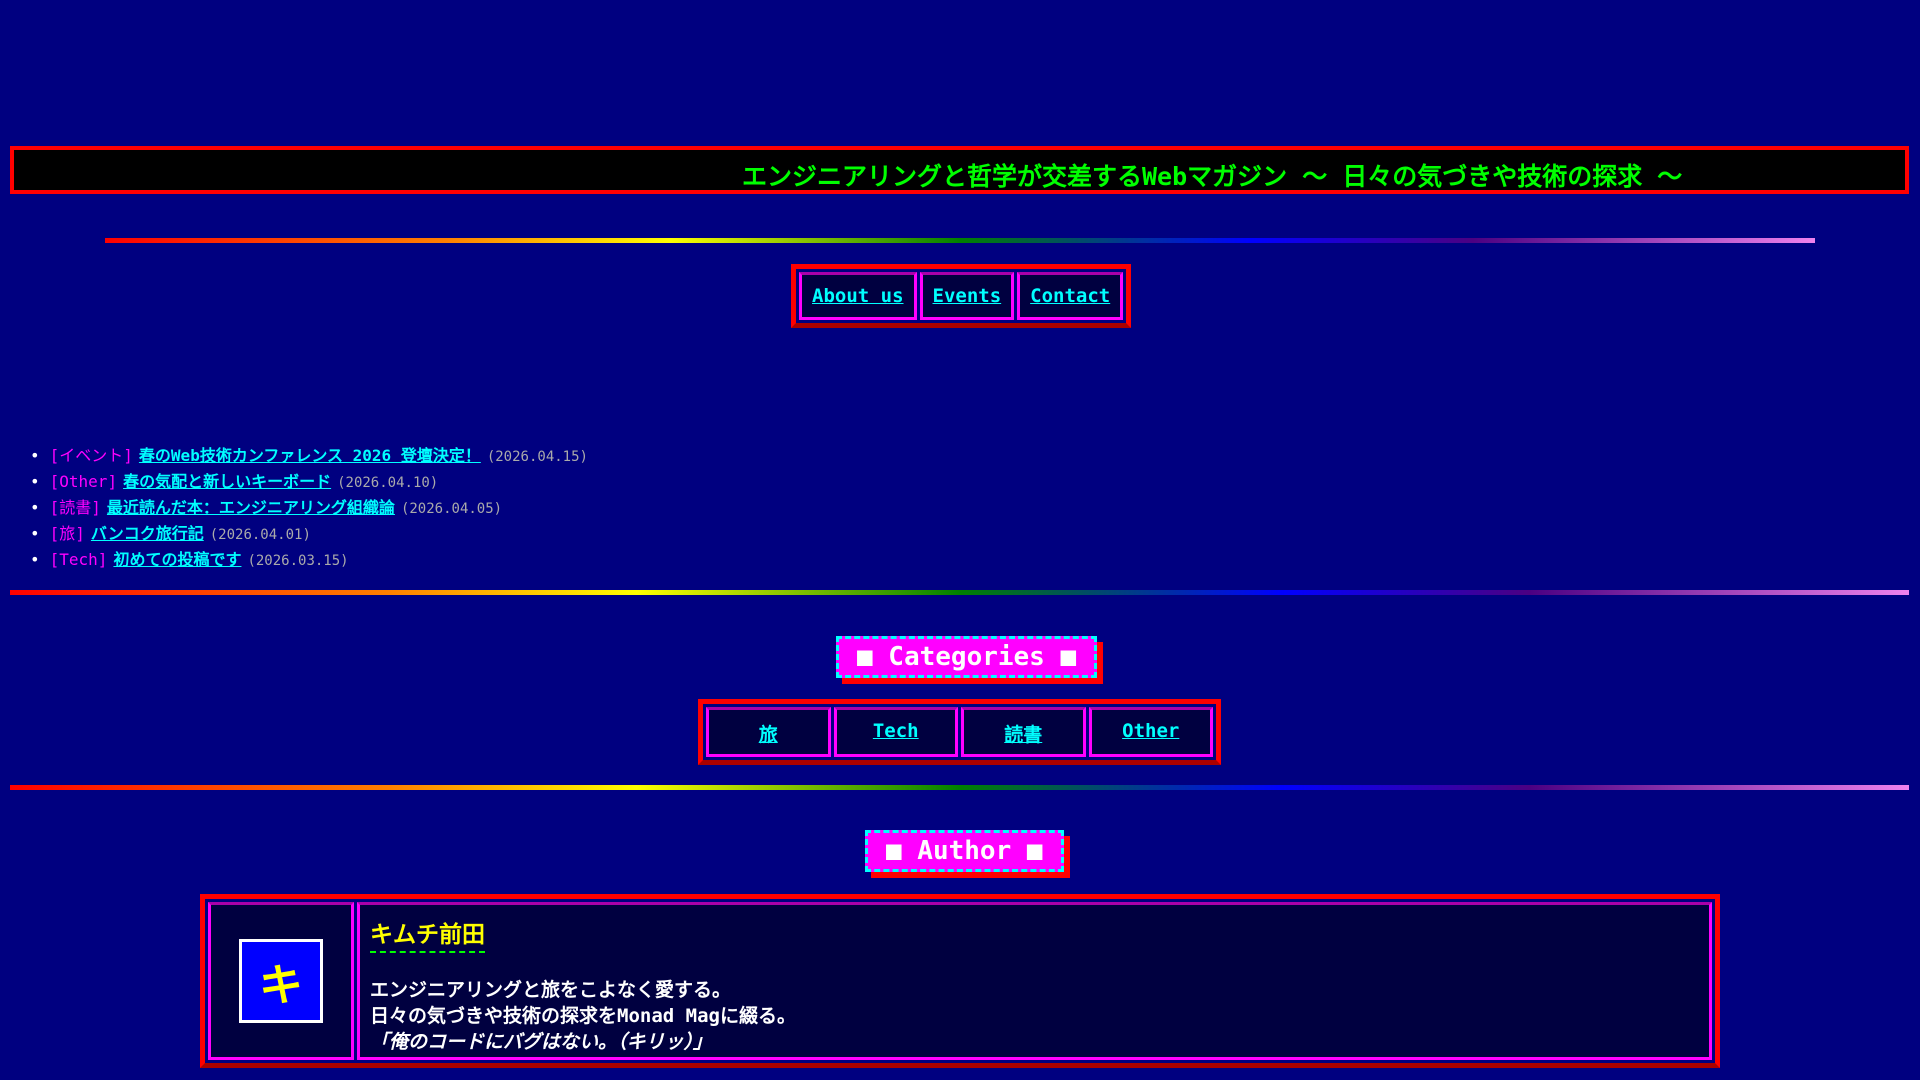  What do you see at coordinates (1150, 732) in the screenshot?
I see `category-other: Other` at bounding box center [1150, 732].